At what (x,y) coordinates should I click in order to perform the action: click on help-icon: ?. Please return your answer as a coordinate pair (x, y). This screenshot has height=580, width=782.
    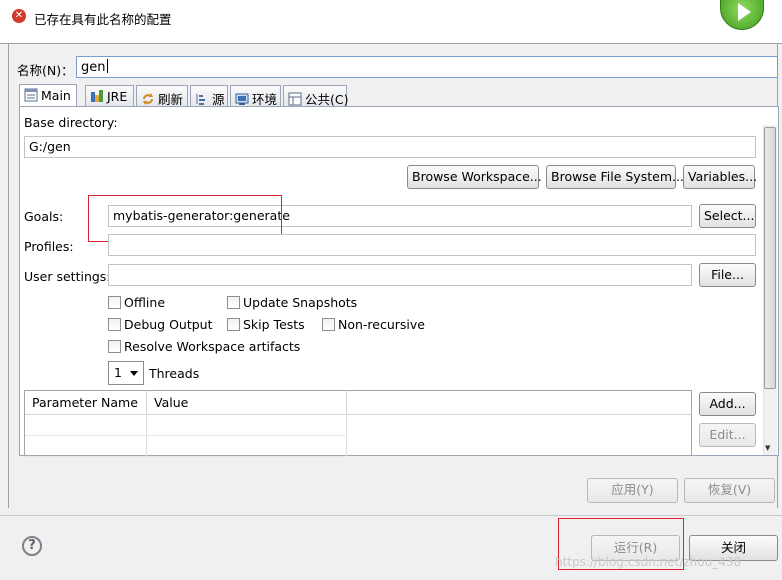
    Looking at the image, I should click on (32, 546).